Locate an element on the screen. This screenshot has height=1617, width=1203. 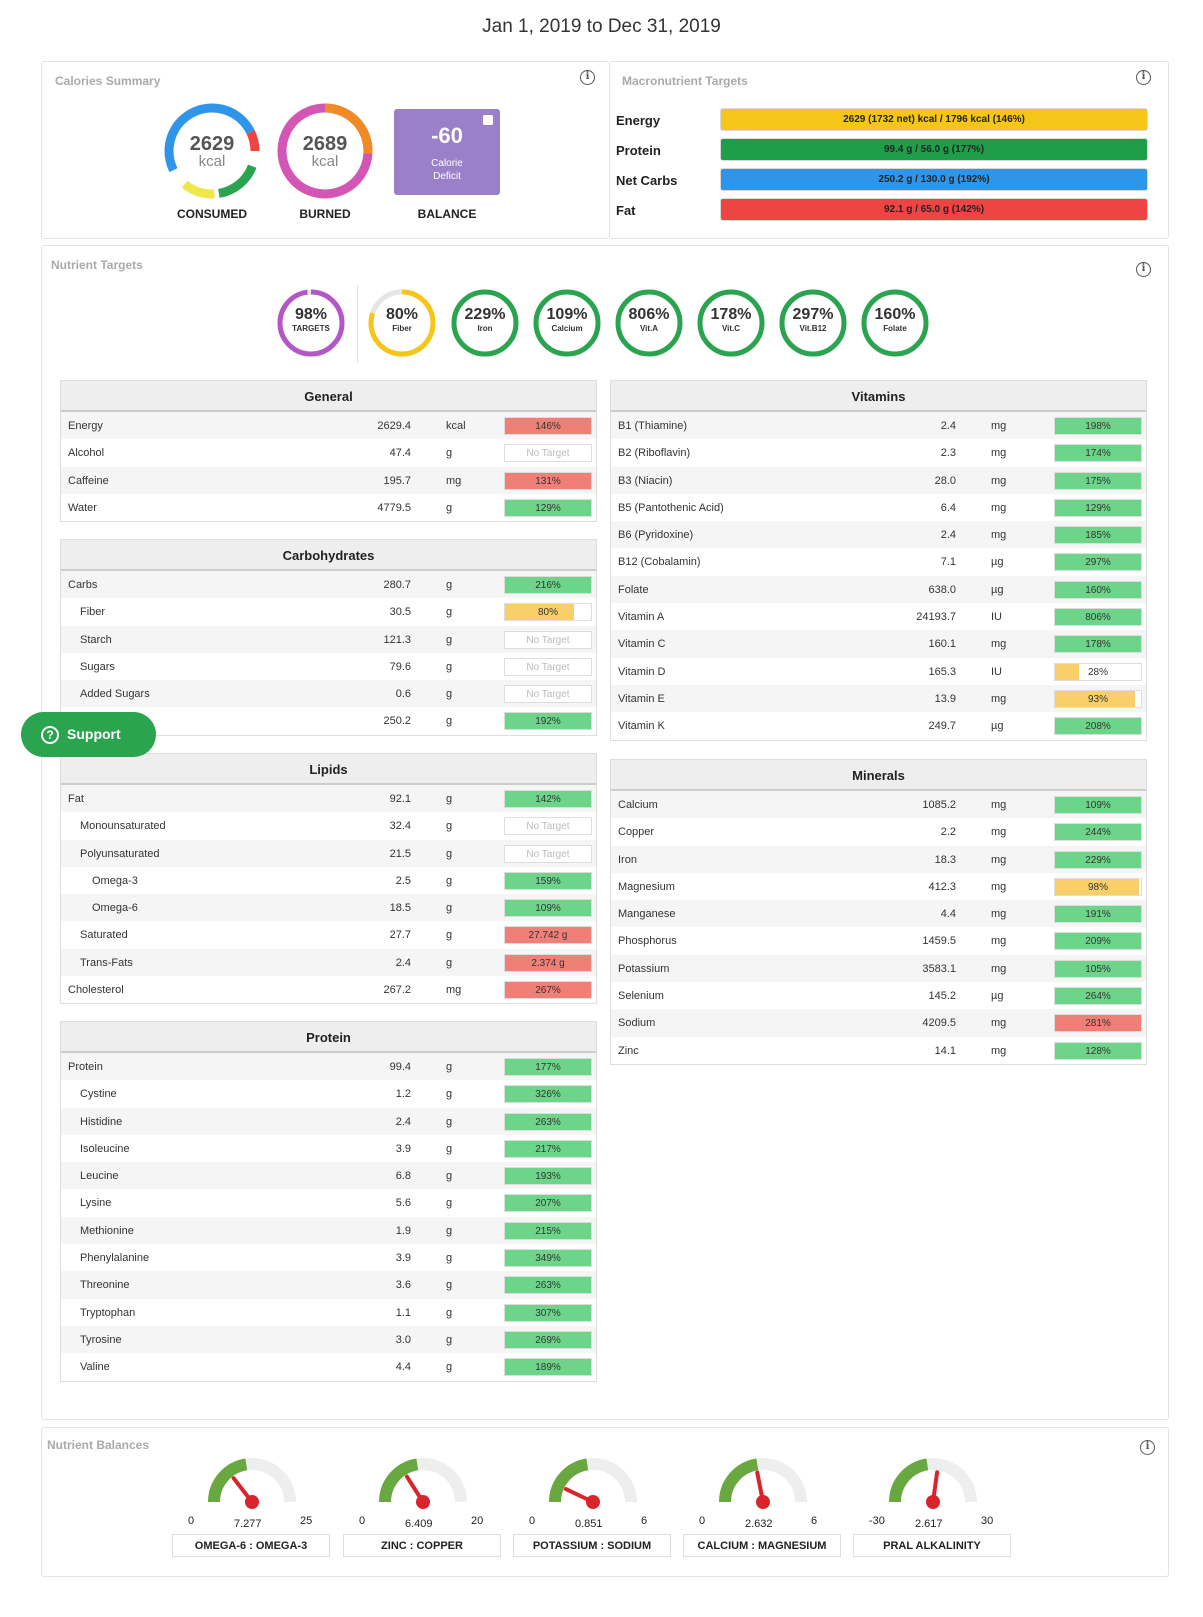
target-circle-7: 160% Folate is located at coordinates (895, 323).